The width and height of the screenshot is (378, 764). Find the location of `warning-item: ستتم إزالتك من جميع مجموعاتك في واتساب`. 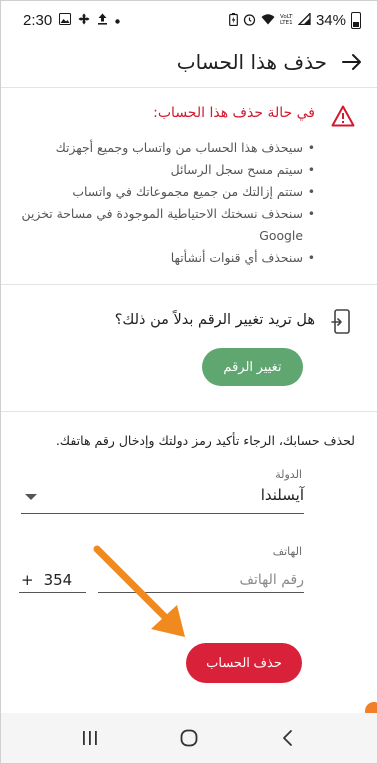

warning-item: ستتم إزالتك من جميع مجموعاتك في واتساب is located at coordinates (165, 192).